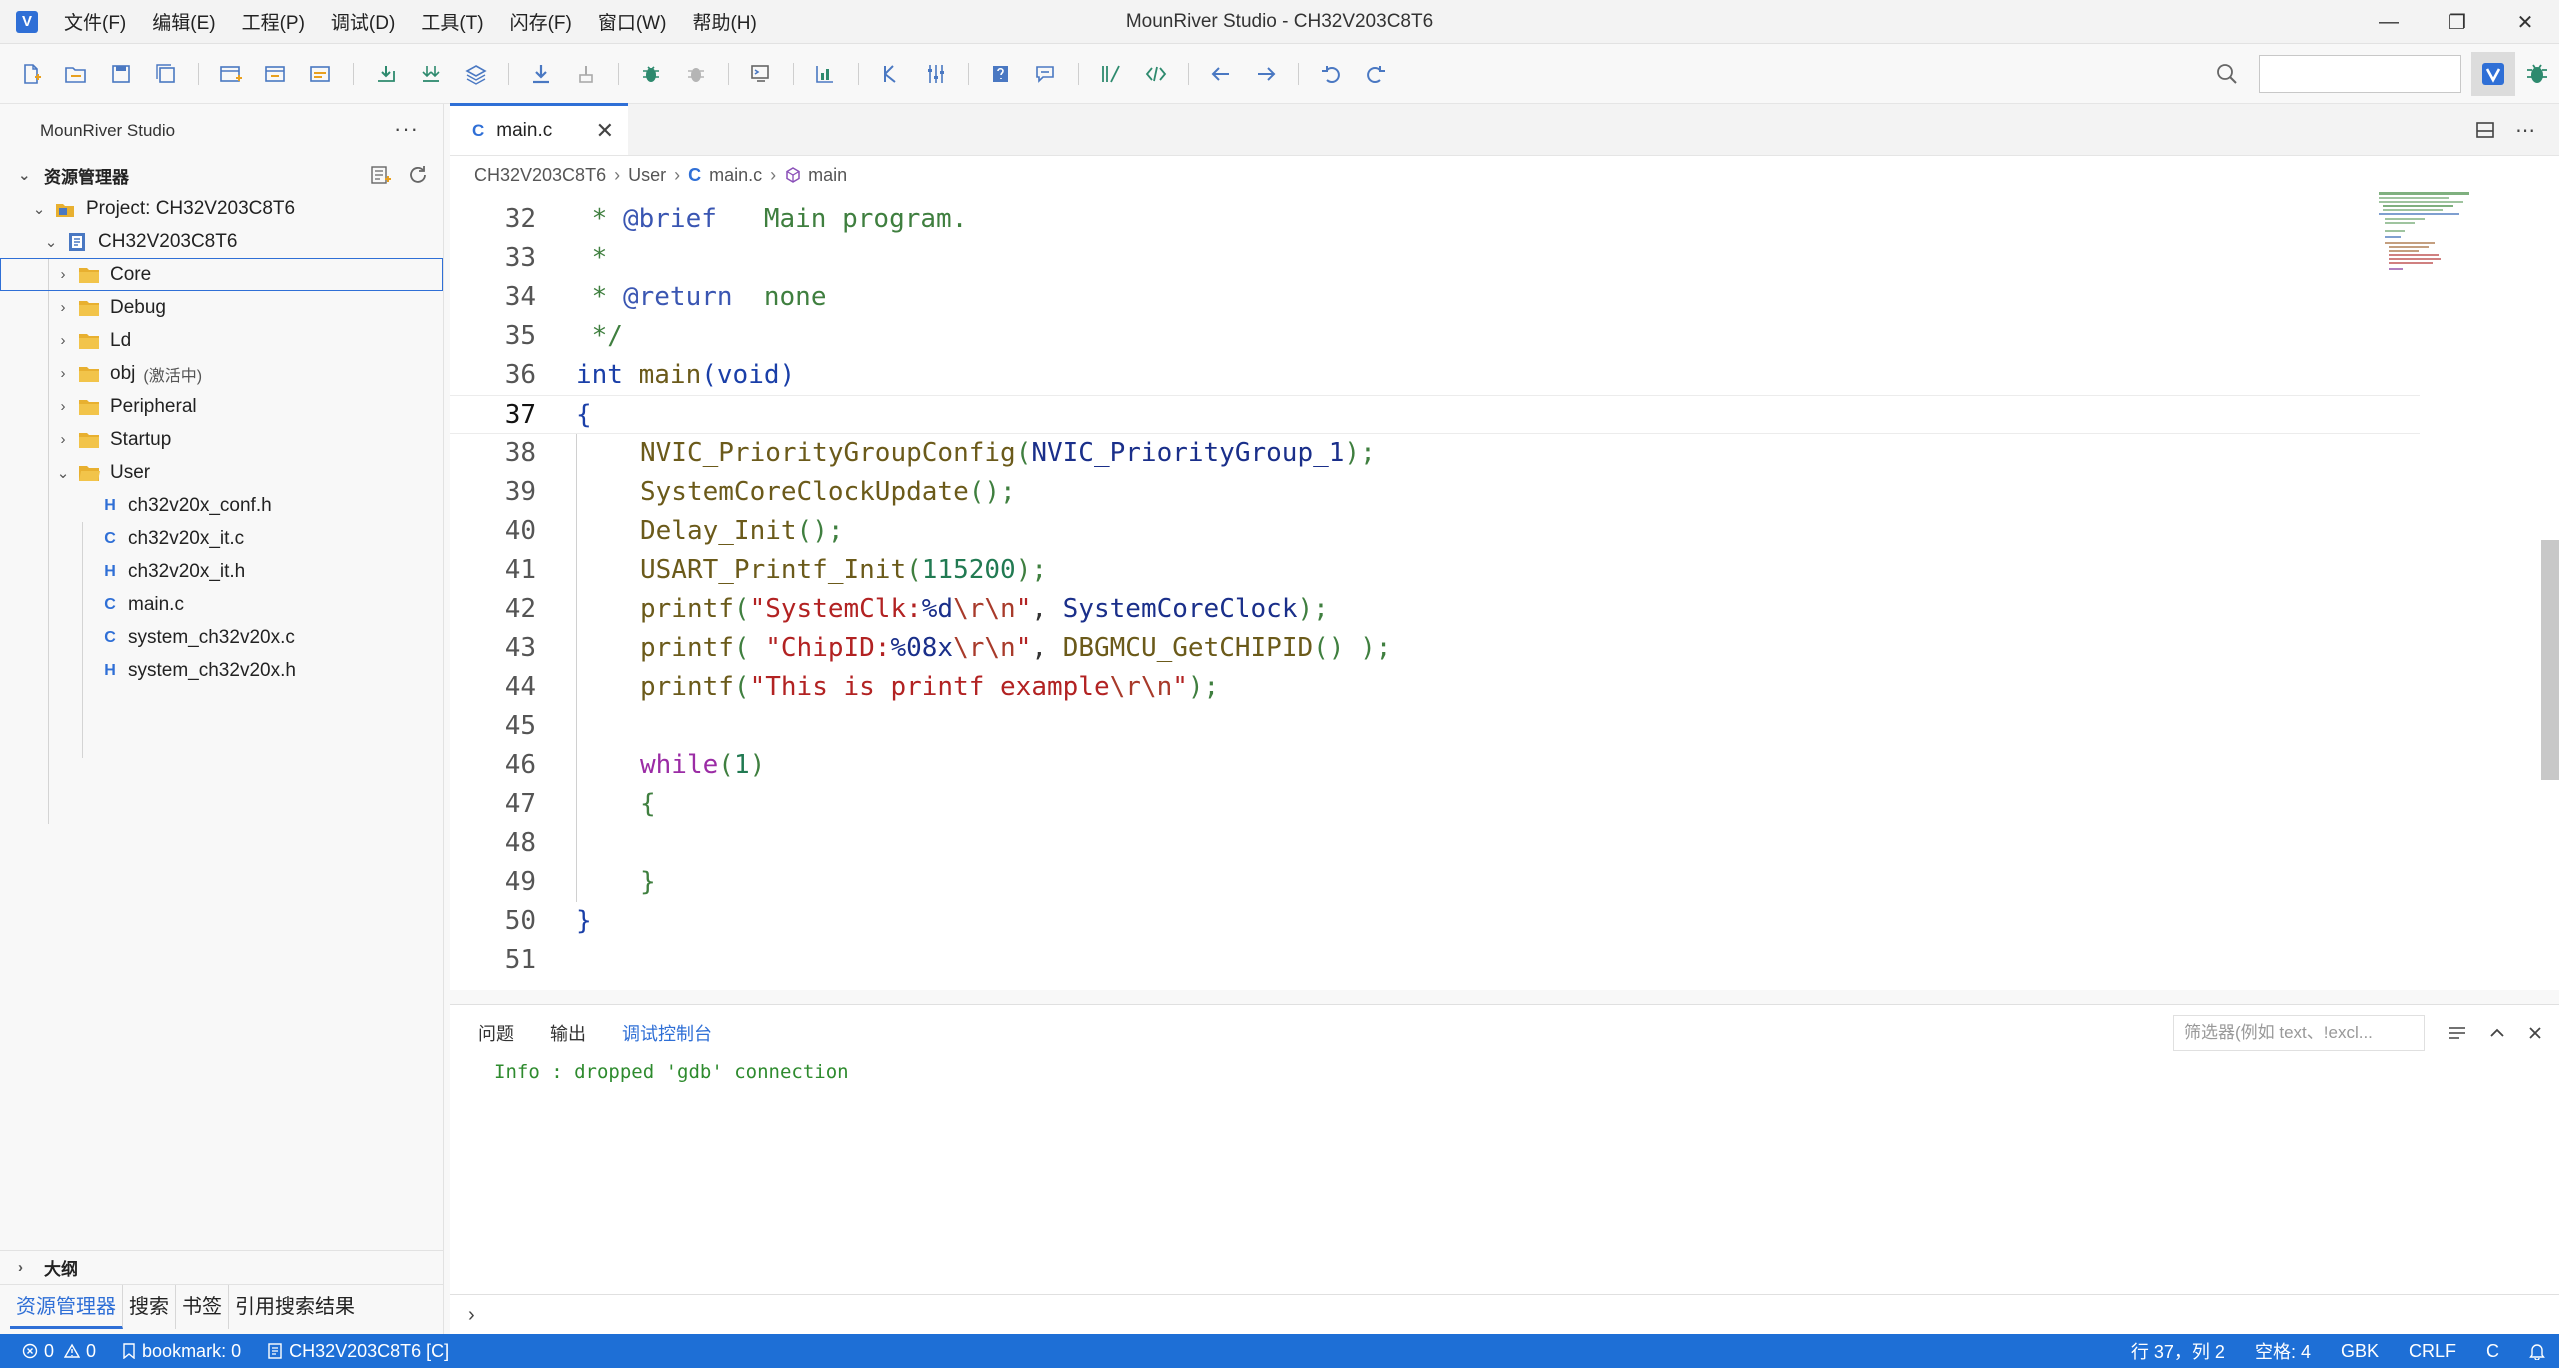  Describe the element at coordinates (2444, 237) in the screenshot. I see `minimap` at that location.